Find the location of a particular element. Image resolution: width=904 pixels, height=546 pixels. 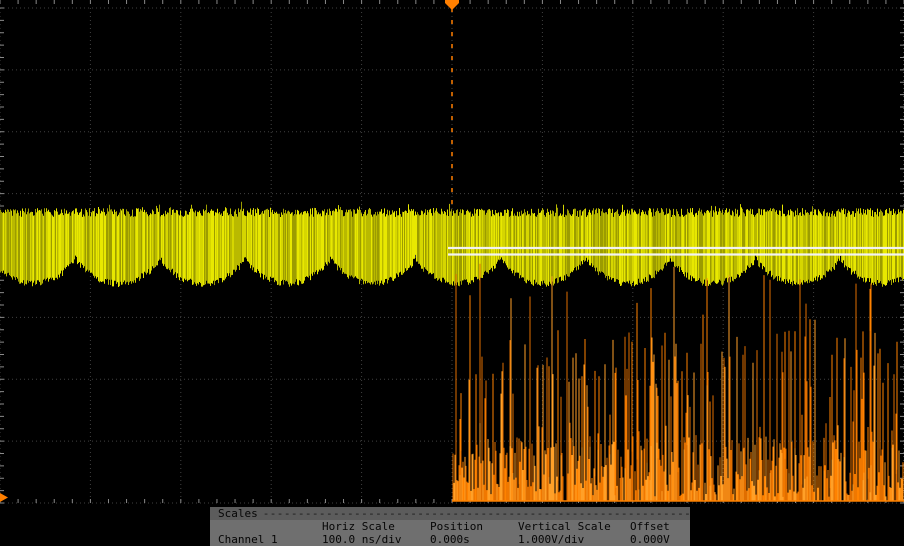

header-position: Position is located at coordinates (456, 526).